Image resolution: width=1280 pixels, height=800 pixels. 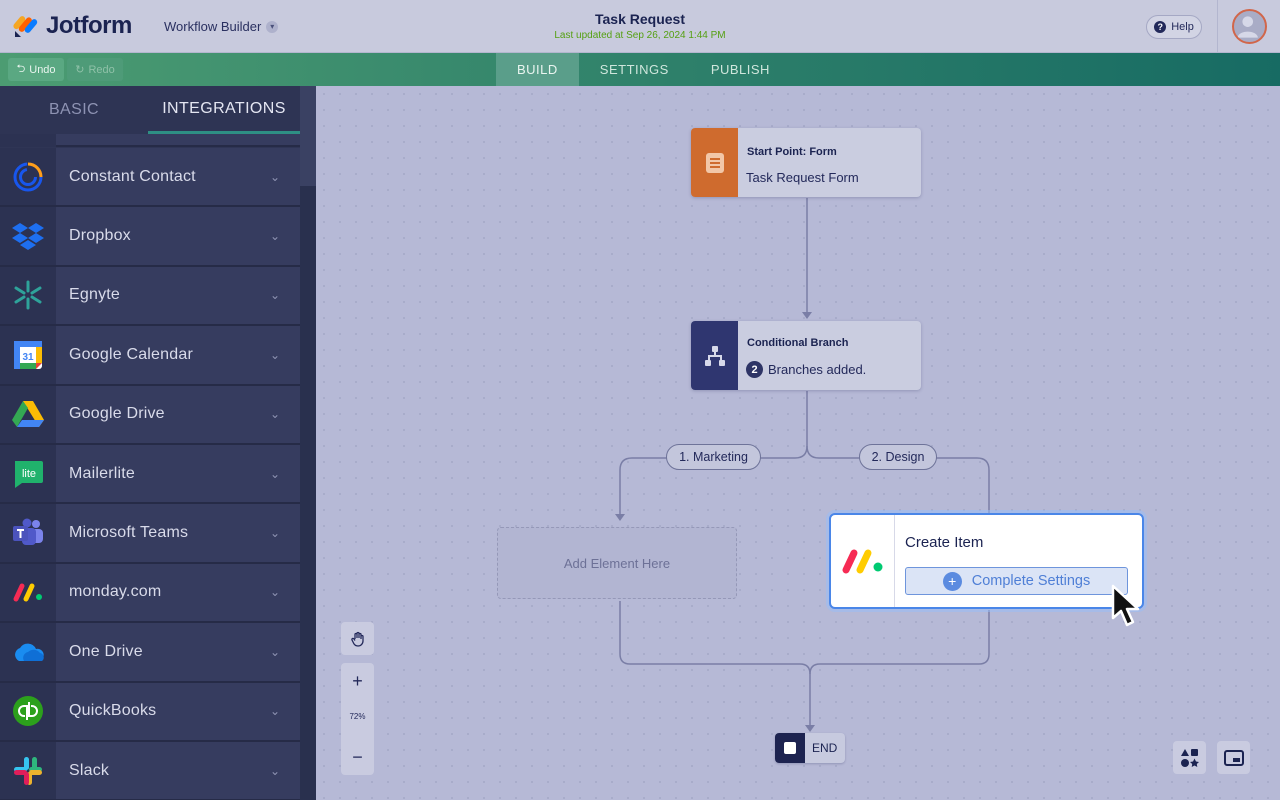 I want to click on redo-label: Redo, so click(x=101, y=69).